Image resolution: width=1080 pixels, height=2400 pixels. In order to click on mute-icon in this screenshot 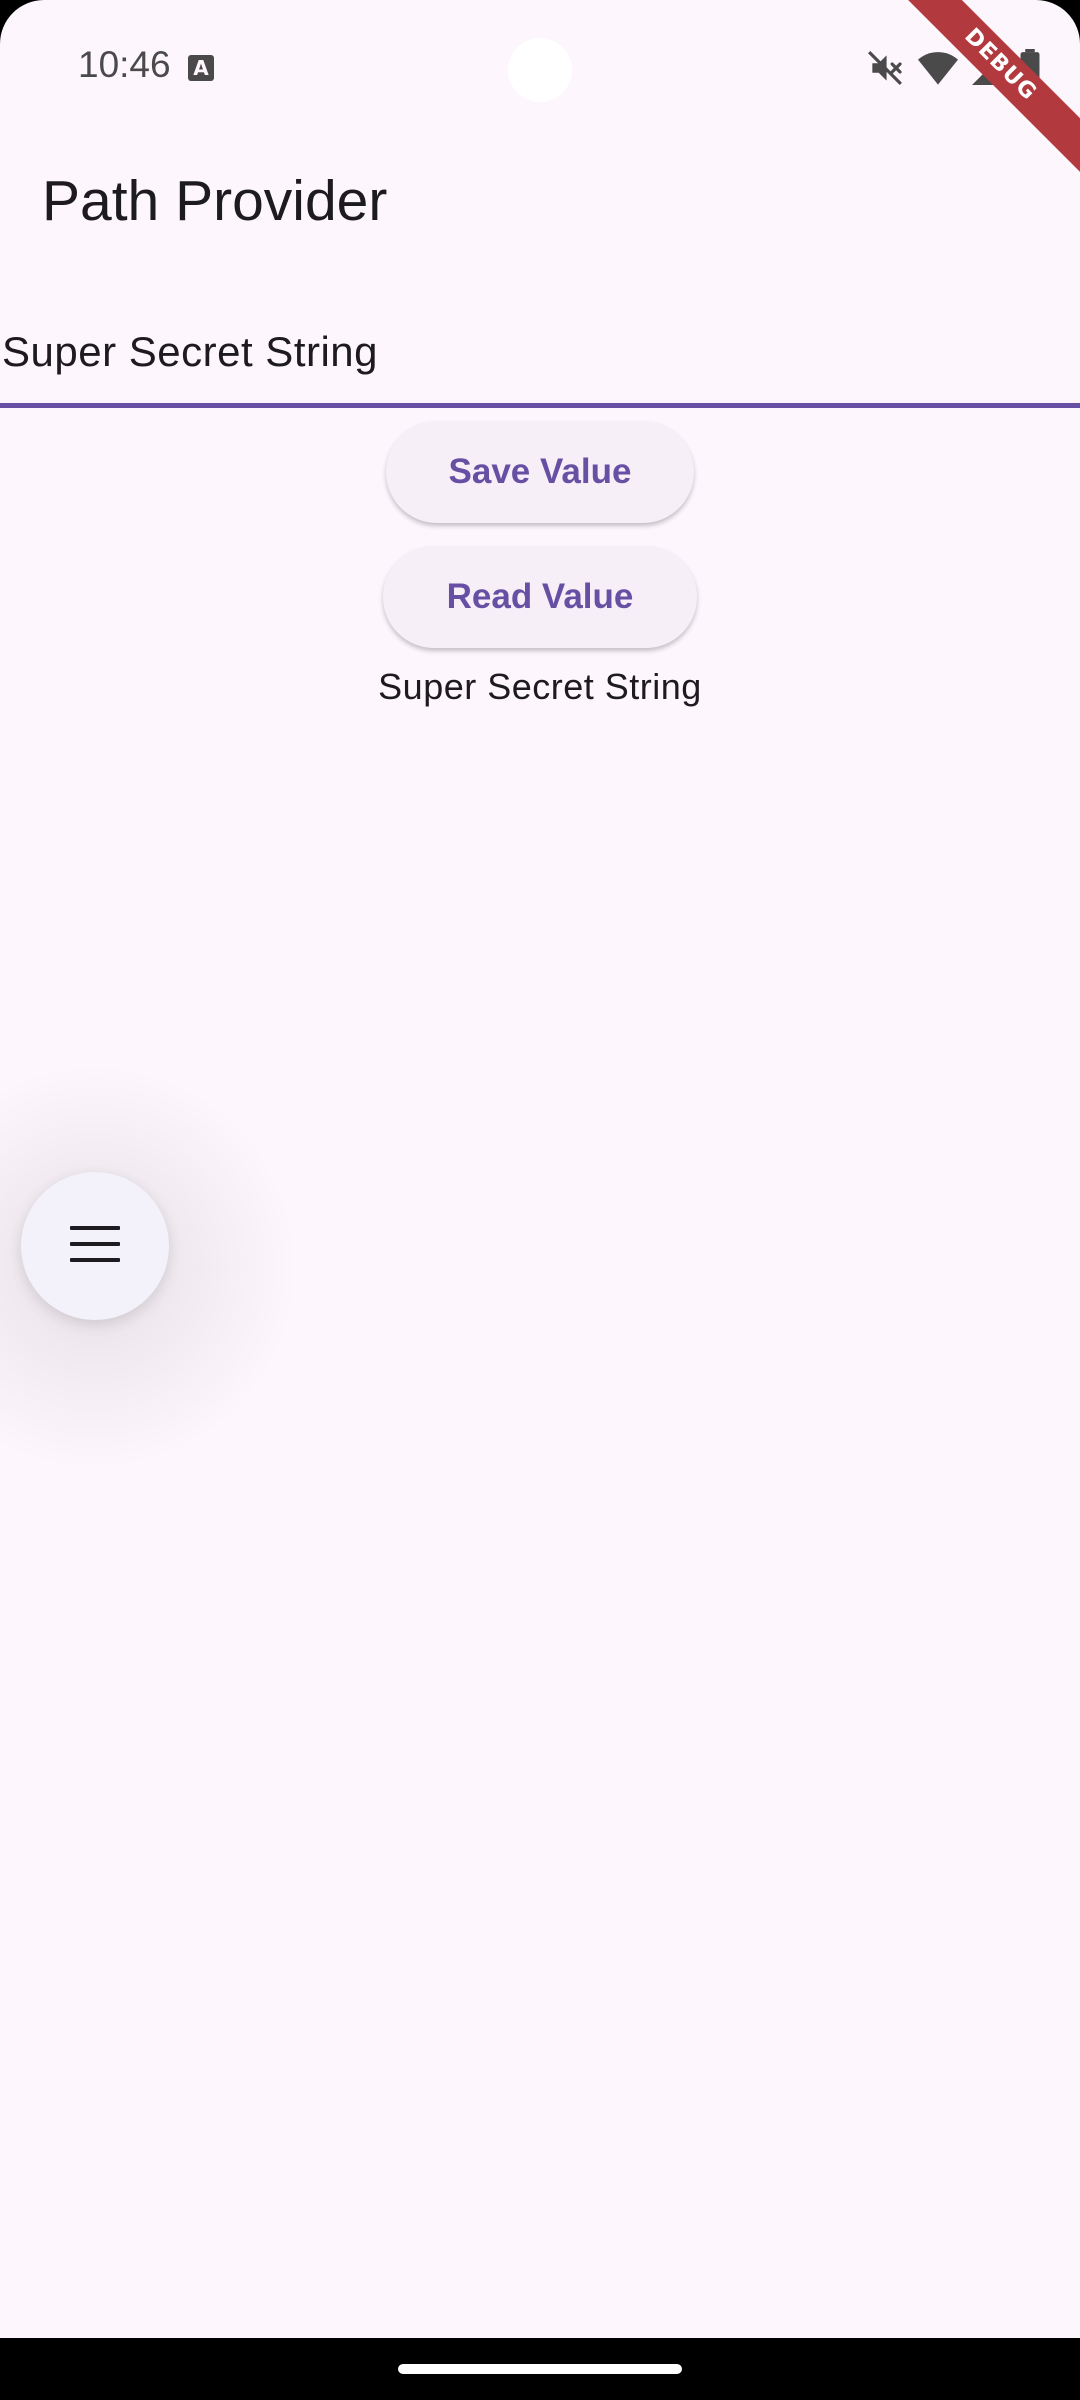, I will do `click(885, 68)`.